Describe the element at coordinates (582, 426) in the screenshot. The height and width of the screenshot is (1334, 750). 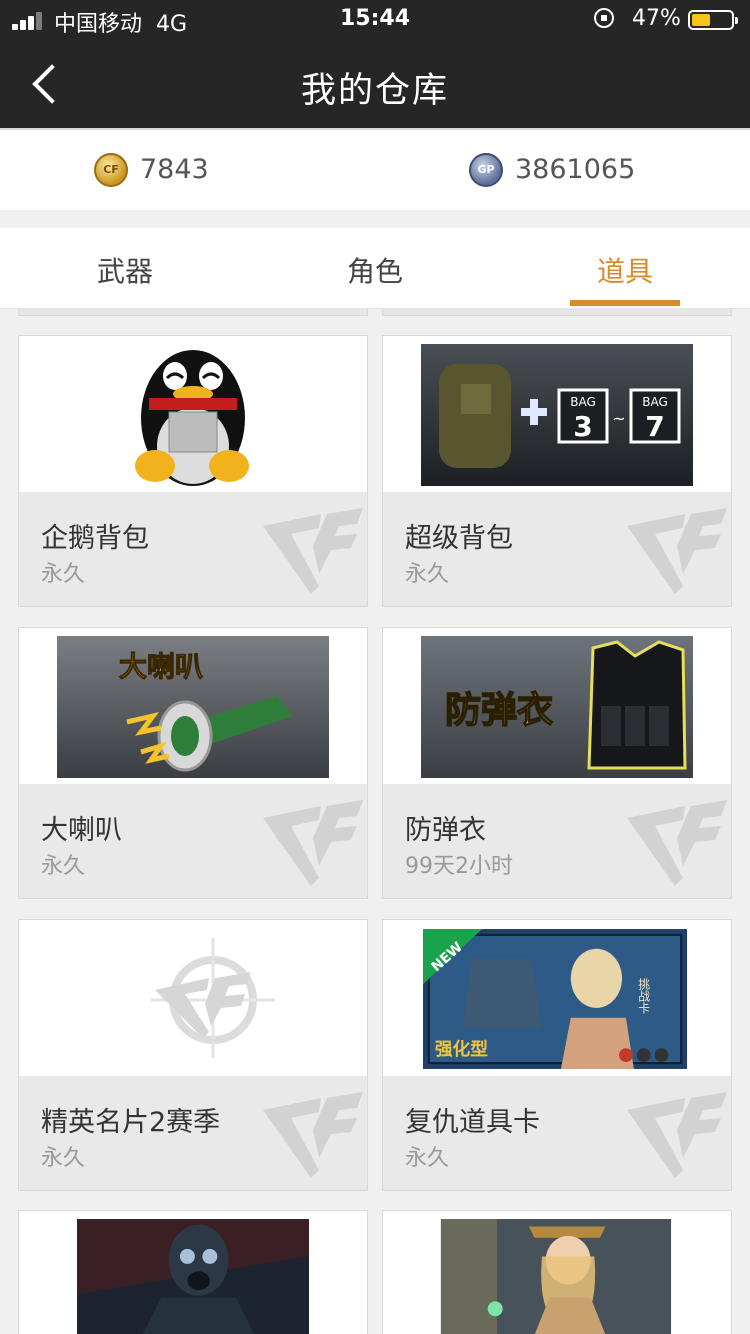
I see `svg-text: 3` at that location.